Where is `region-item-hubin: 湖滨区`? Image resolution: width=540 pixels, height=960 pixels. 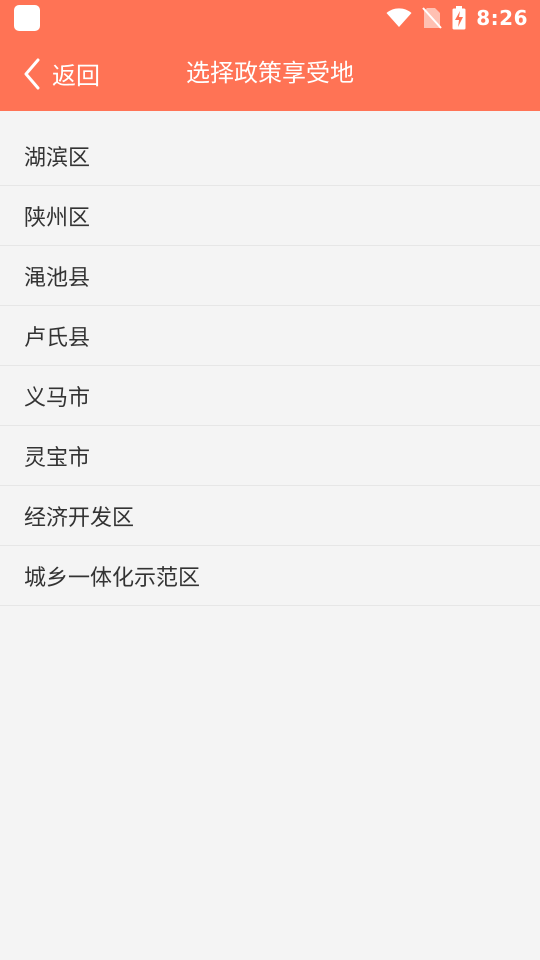
region-item-hubin: 湖滨区 is located at coordinates (270, 156).